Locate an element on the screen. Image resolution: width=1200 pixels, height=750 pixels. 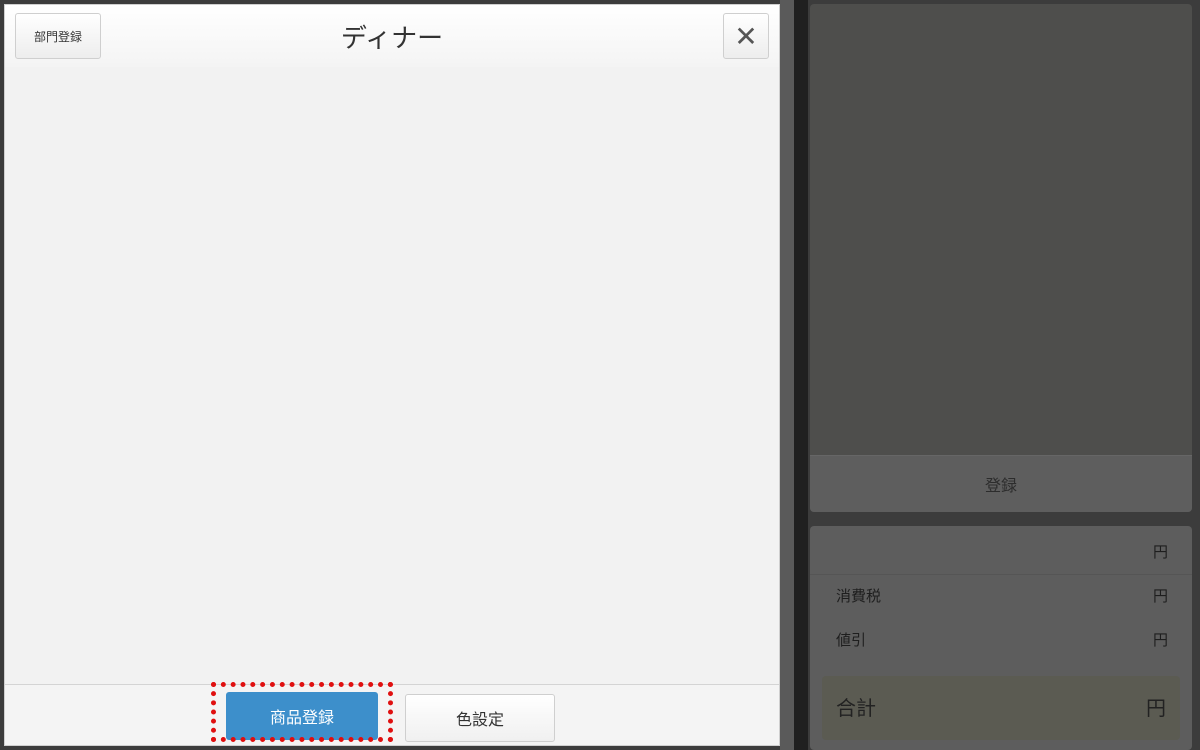
dialog-title: ディナー is located at coordinates (392, 38).